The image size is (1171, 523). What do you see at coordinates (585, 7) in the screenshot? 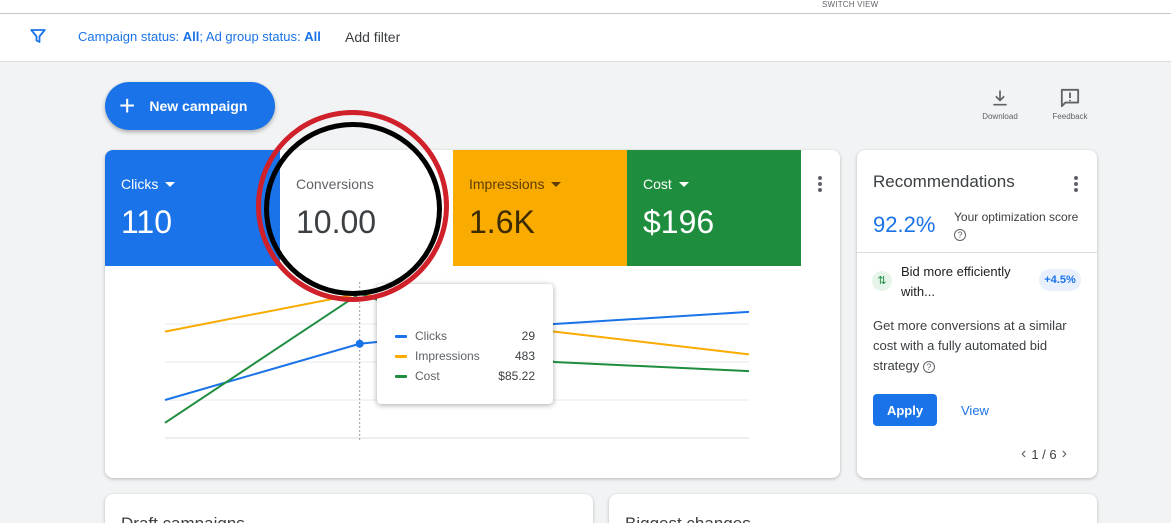
I see `top-strip: SWITCH VIEW` at bounding box center [585, 7].